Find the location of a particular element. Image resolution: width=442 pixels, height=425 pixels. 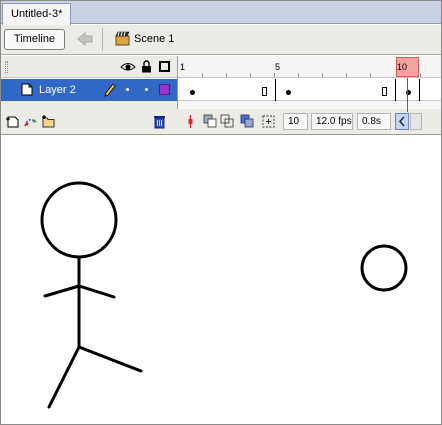

ruler-label-10: 10 is located at coordinates (402, 67).